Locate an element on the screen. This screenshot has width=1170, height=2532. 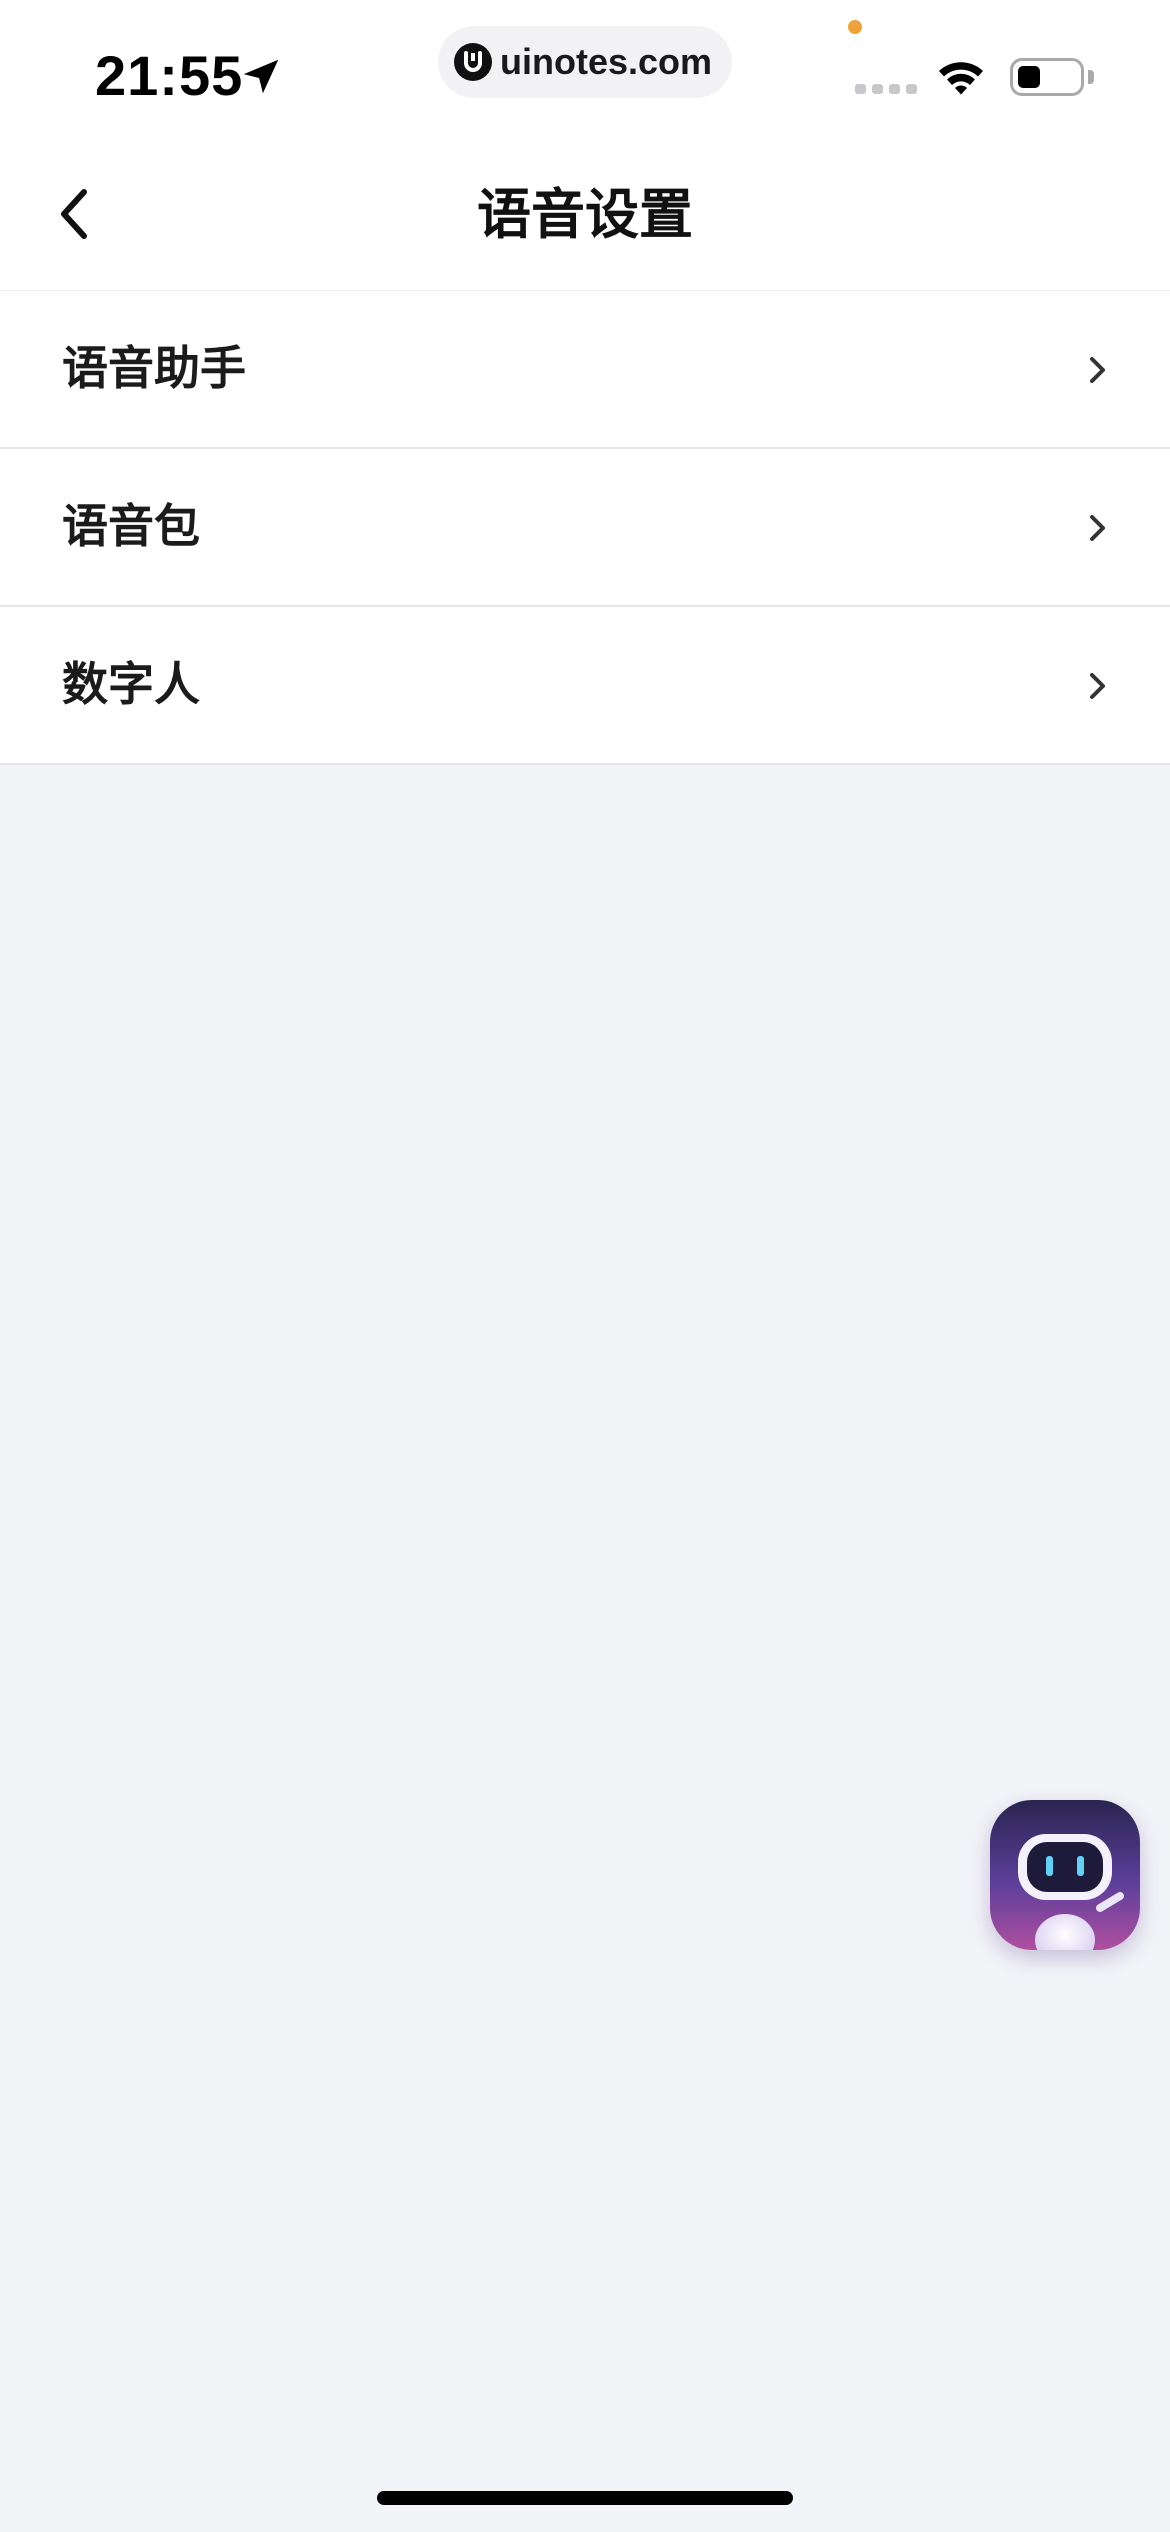
menu-item-label: 语音包 is located at coordinates (131, 526).